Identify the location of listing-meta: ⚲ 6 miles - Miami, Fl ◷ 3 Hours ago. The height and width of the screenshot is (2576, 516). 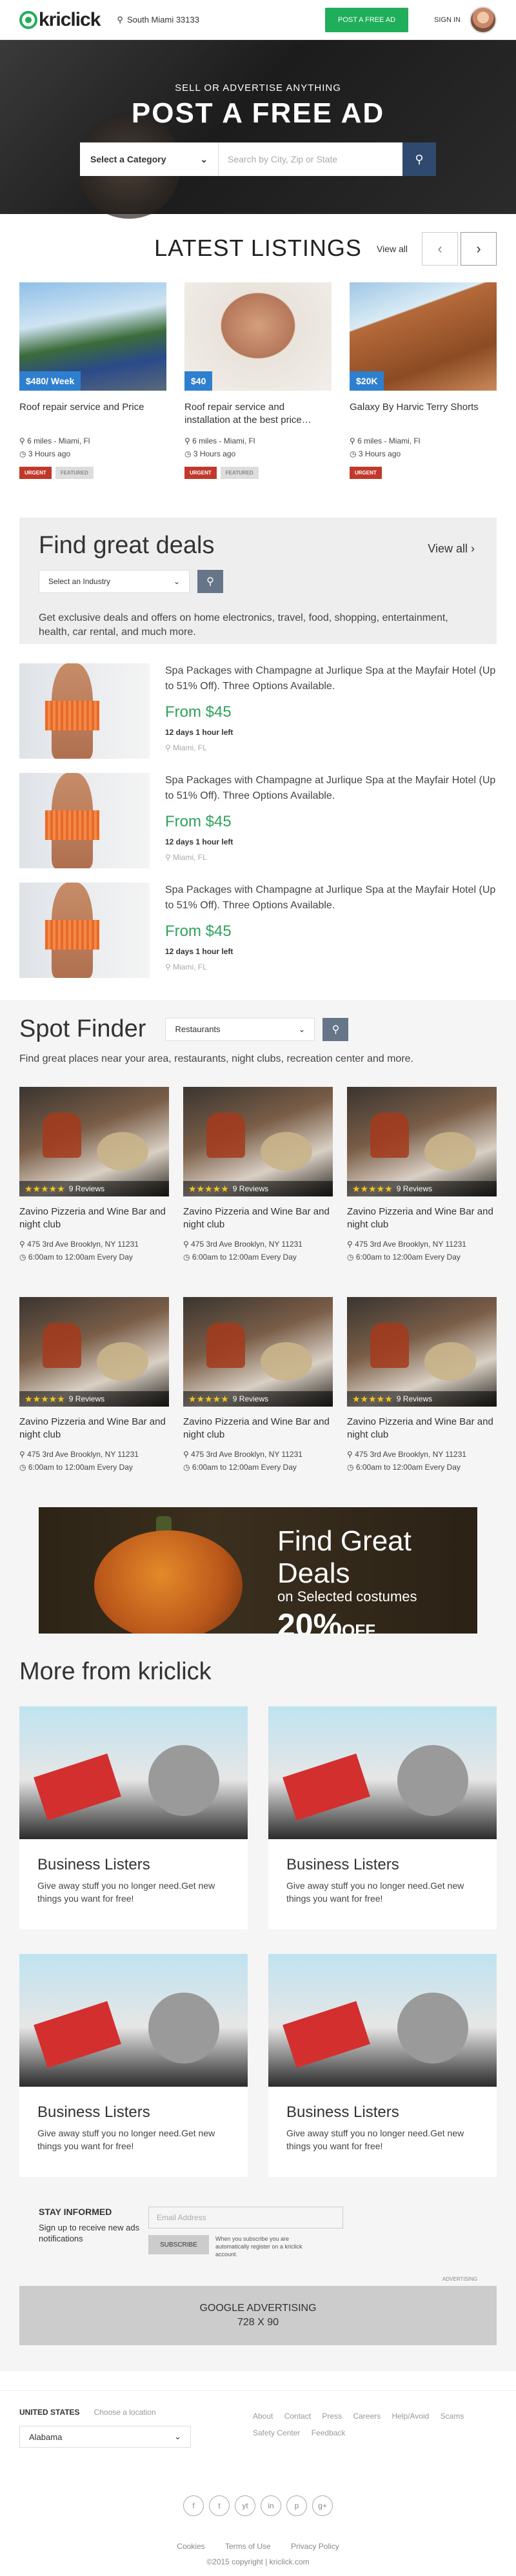
(93, 447).